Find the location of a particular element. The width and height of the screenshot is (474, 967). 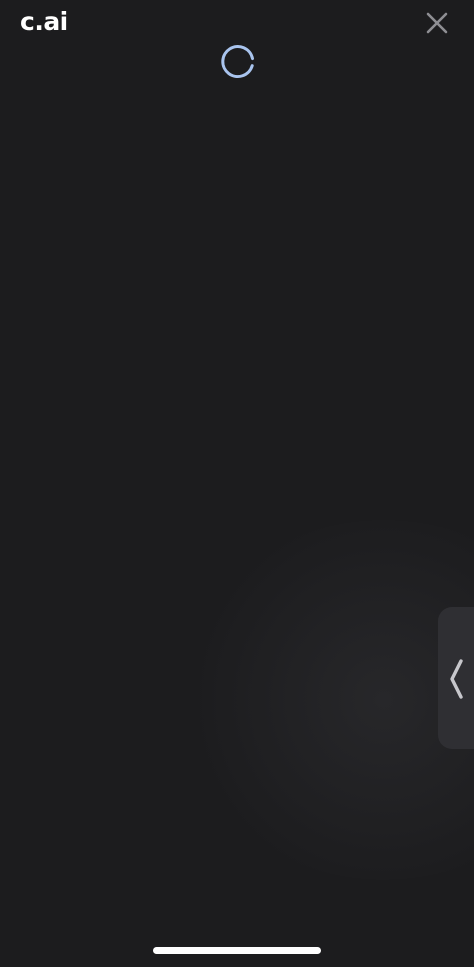

chevron-left-icon is located at coordinates (456, 679).